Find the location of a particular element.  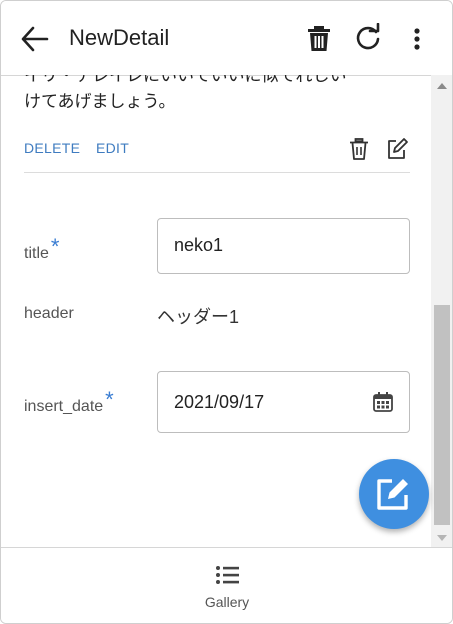

action-row: DELETE EDIT is located at coordinates (217, 155).